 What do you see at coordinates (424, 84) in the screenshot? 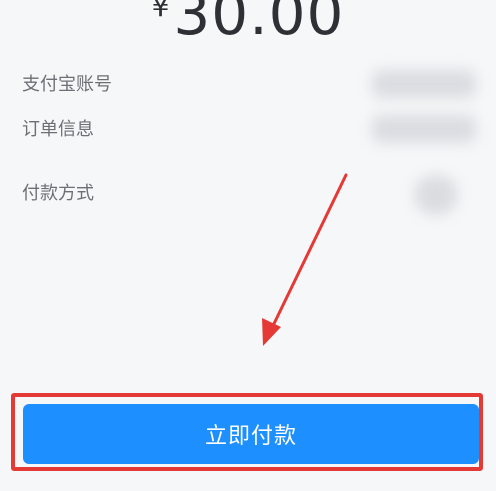
I see `alipay-account-value-blurred` at bounding box center [424, 84].